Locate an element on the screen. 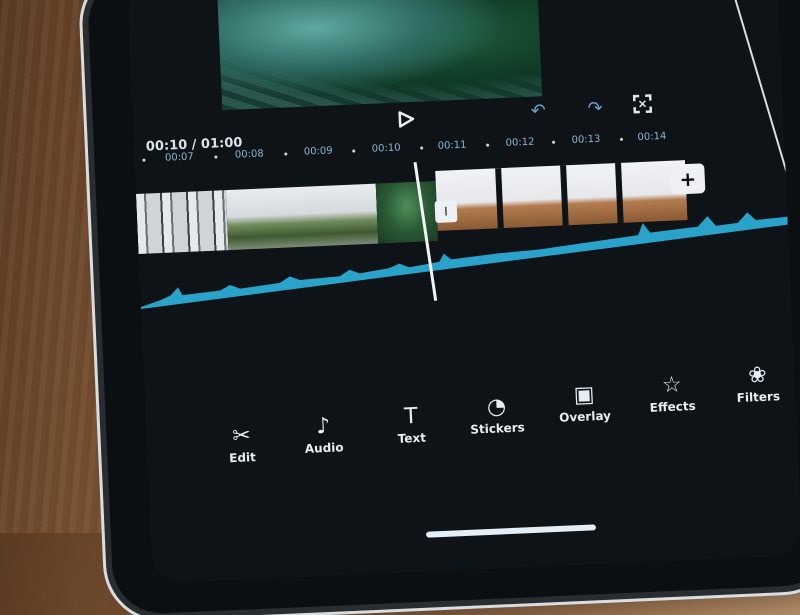 This screenshot has width=800, height=615. ruler-tick: 00:10 is located at coordinates (386, 148).